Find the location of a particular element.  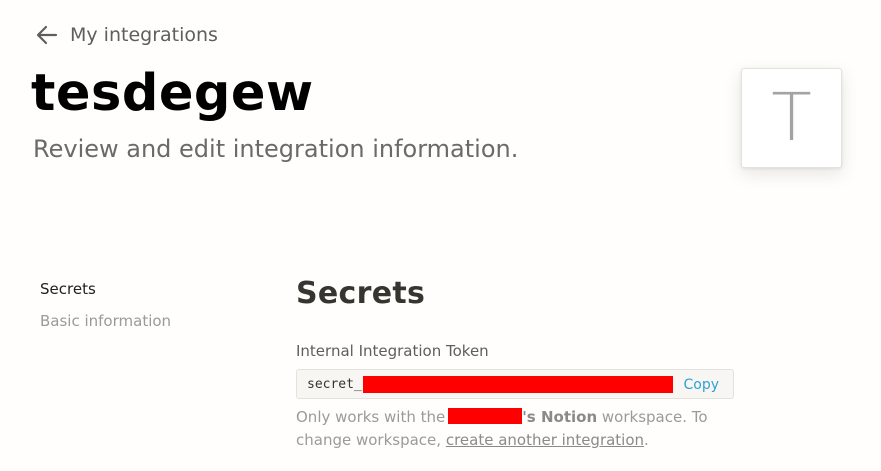

settings-sidebar: Secrets Basic information is located at coordinates (105, 310).